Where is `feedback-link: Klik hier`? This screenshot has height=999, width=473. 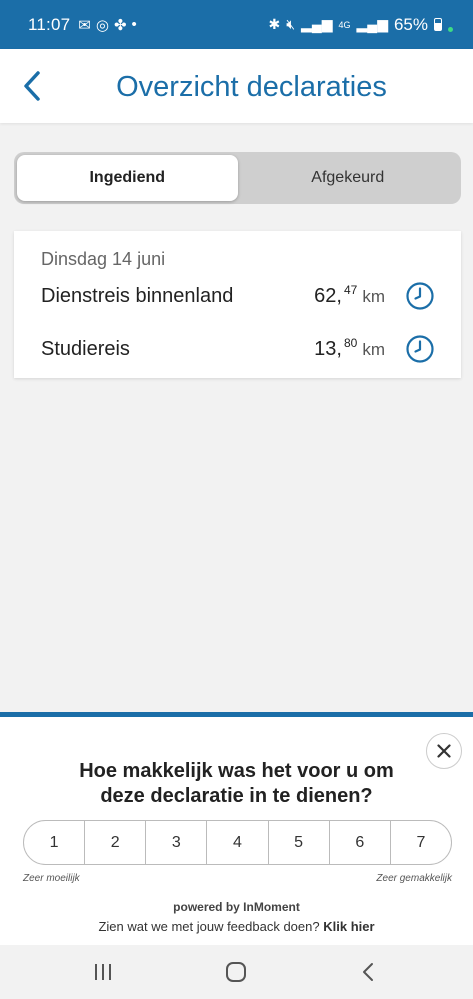 feedback-link: Klik hier is located at coordinates (348, 926).